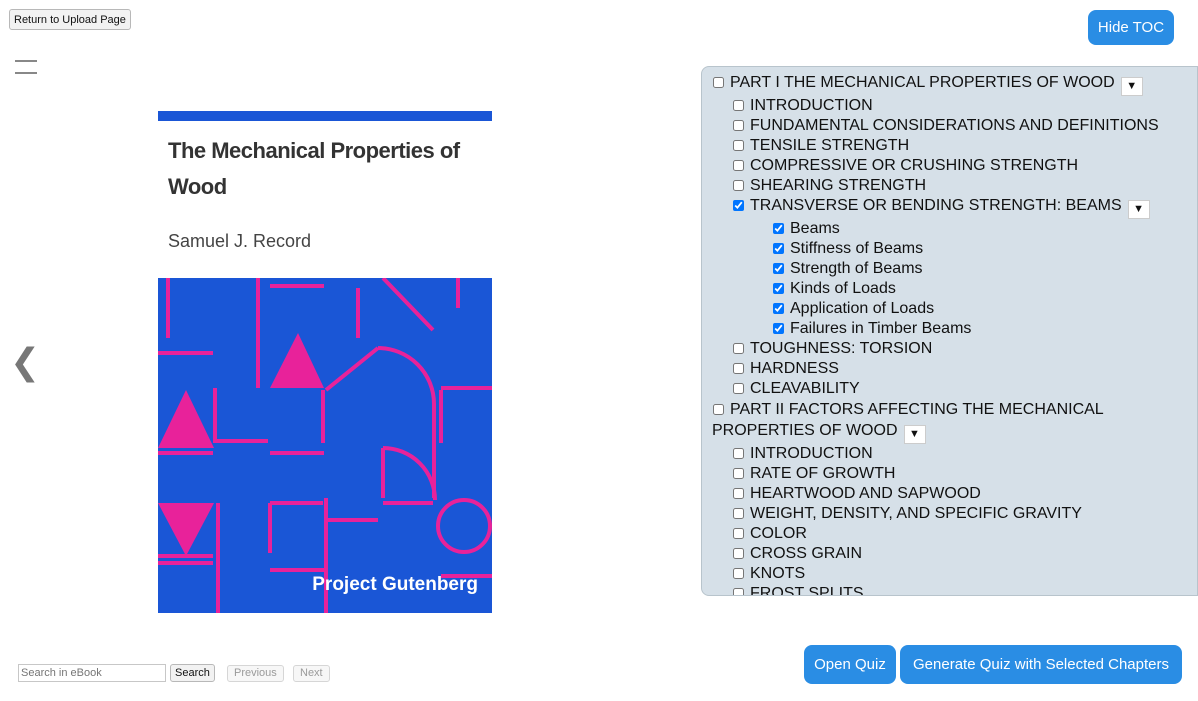 Image resolution: width=1198 pixels, height=701 pixels. I want to click on toc-chapter: TRANSVERSE OR BENDING STRENGTH: BEAMS ▼, so click(954, 207).